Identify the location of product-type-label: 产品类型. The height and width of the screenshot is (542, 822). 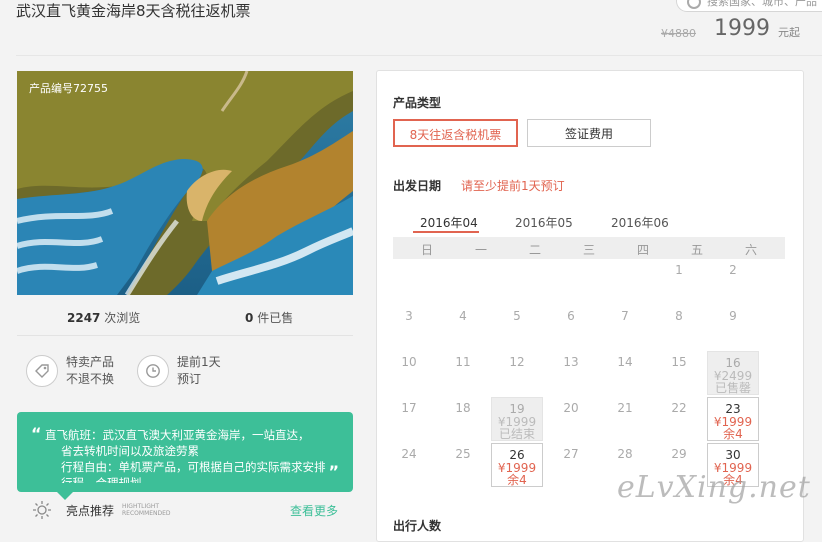
(417, 103).